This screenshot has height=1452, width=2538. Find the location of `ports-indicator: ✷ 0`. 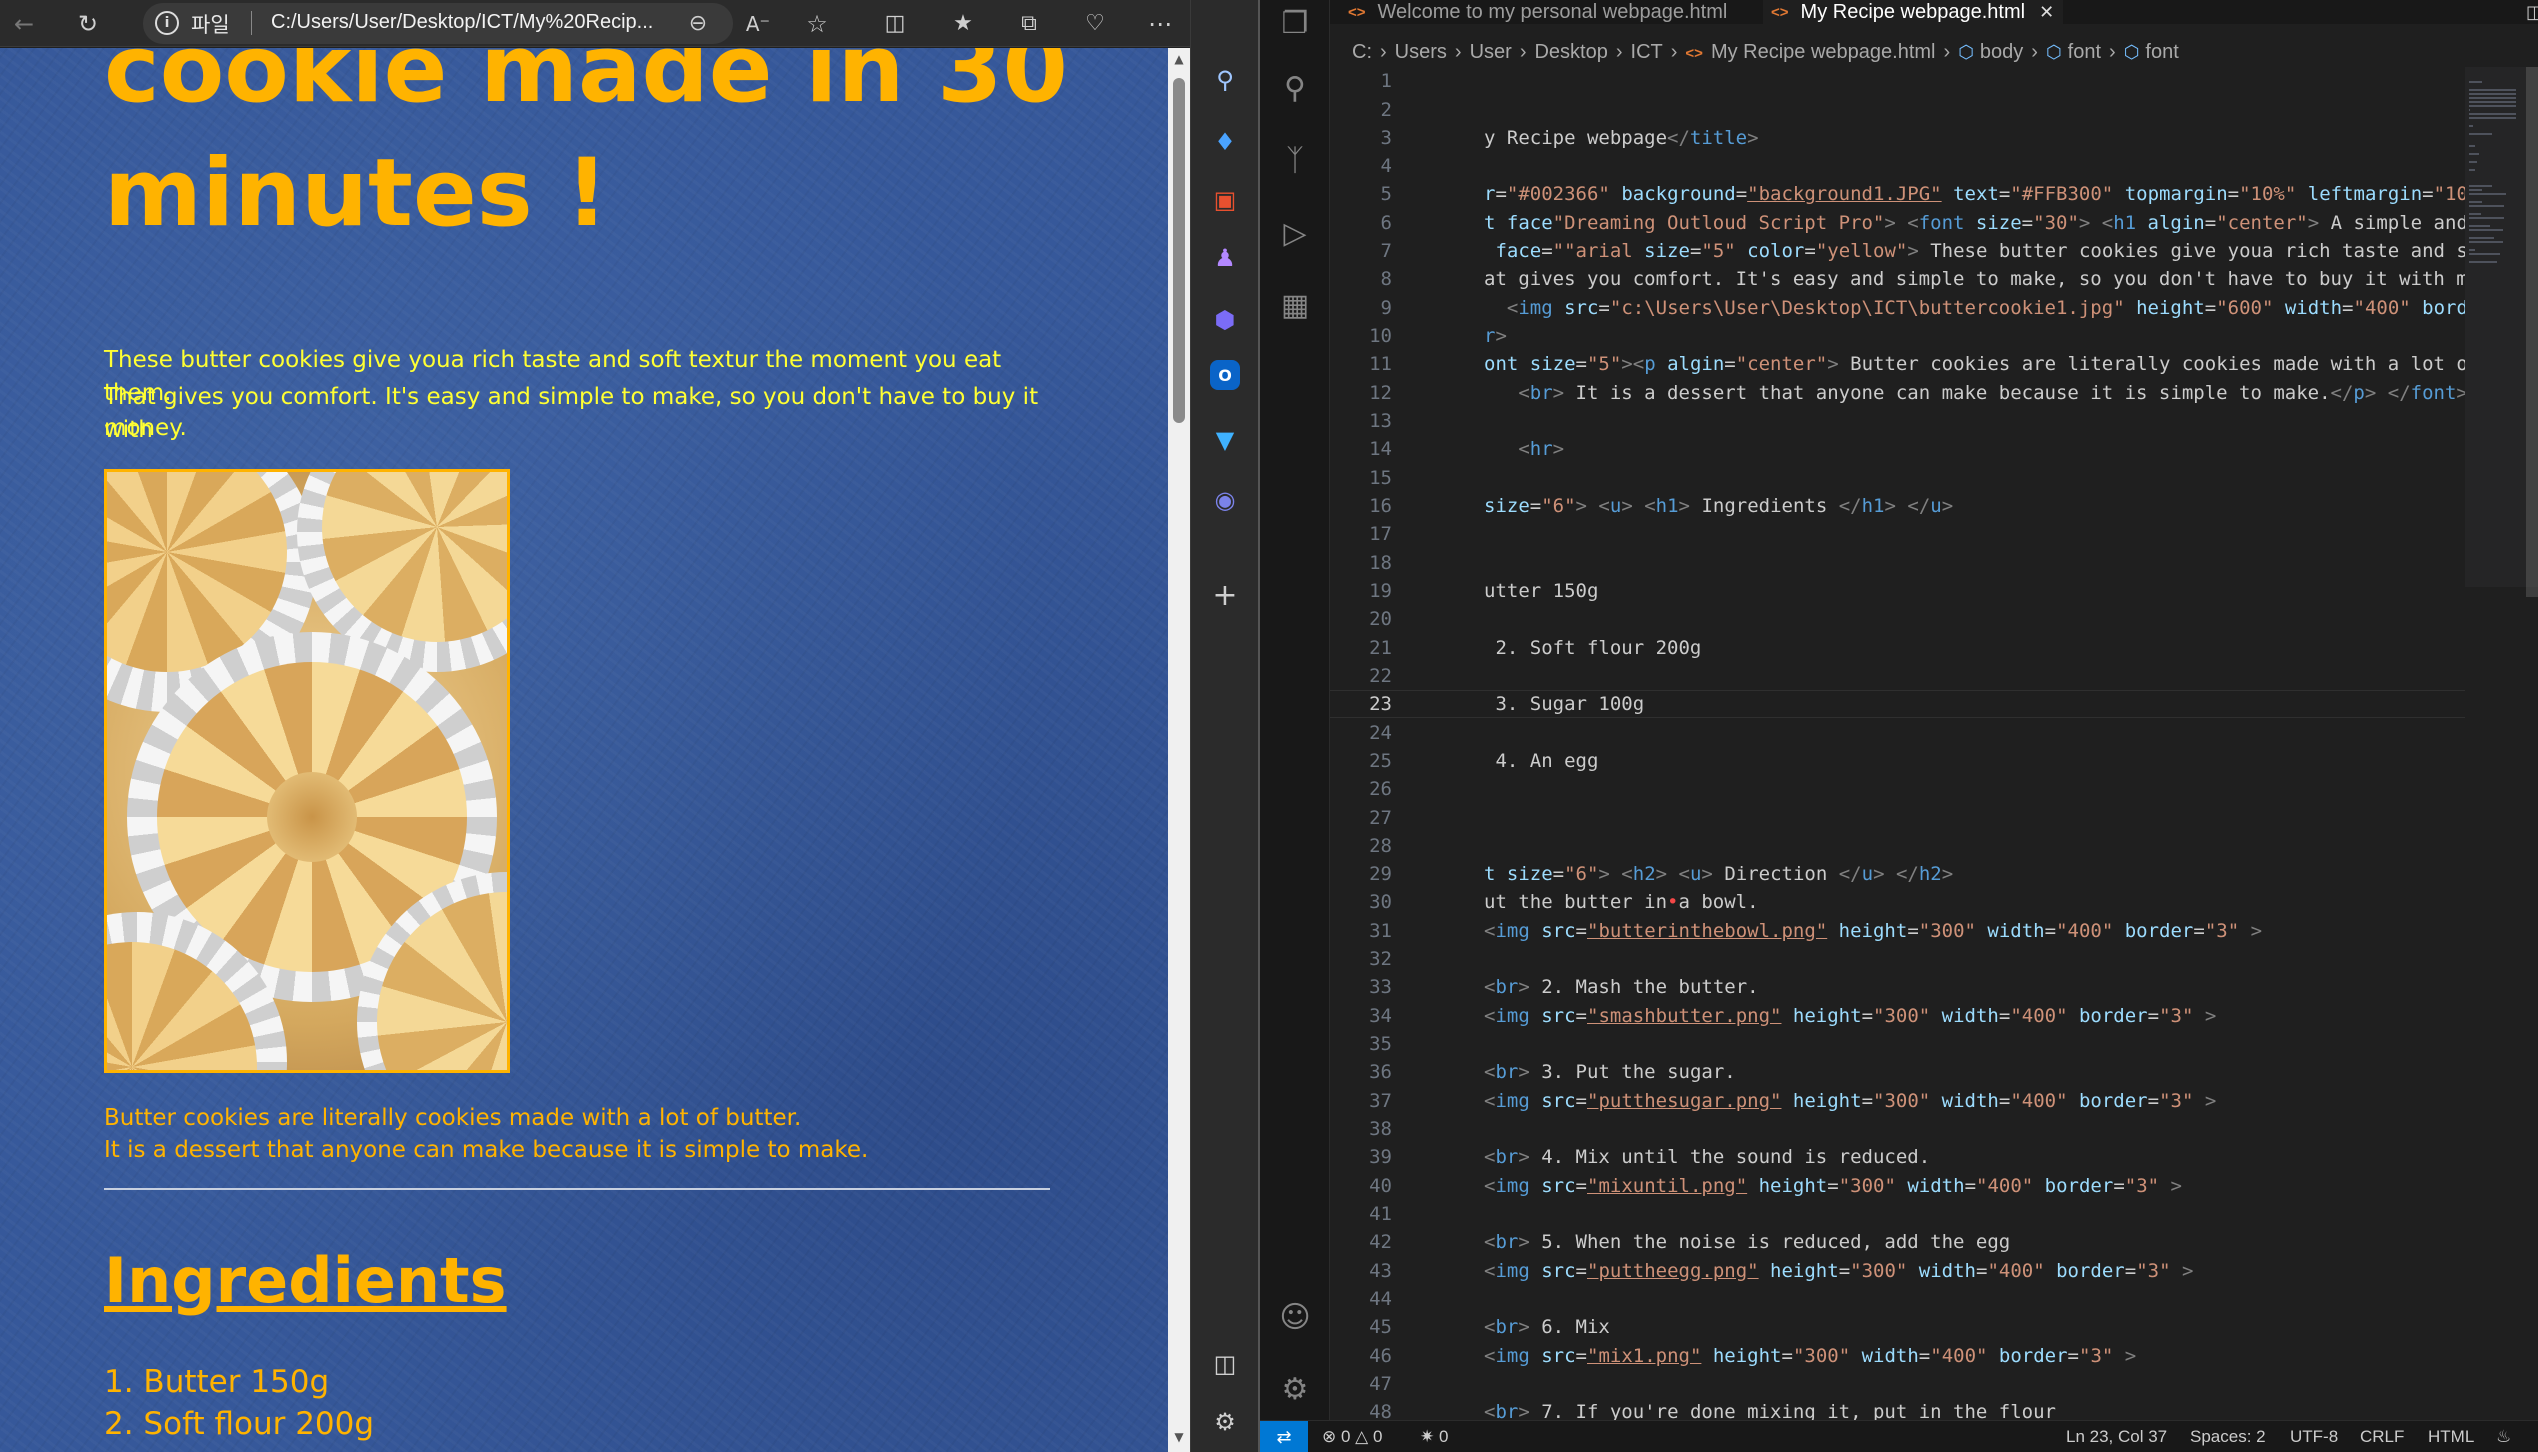

ports-indicator: ✷ 0 is located at coordinates (1434, 1436).